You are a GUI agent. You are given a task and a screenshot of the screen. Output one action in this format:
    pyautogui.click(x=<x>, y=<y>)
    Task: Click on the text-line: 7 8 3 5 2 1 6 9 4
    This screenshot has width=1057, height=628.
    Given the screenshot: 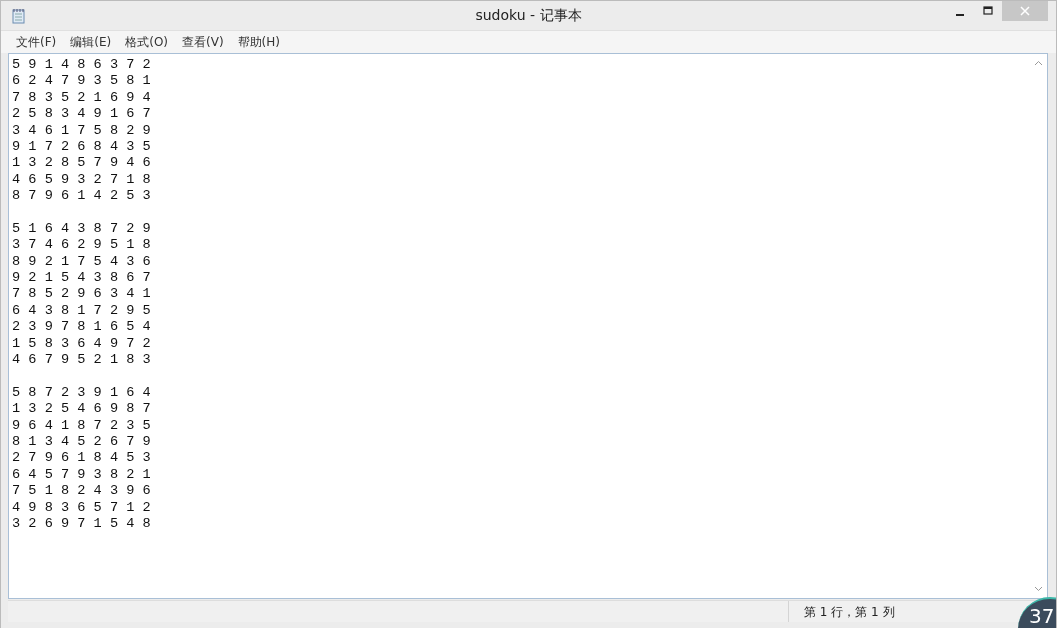 What is the action you would take?
    pyautogui.click(x=81, y=98)
    